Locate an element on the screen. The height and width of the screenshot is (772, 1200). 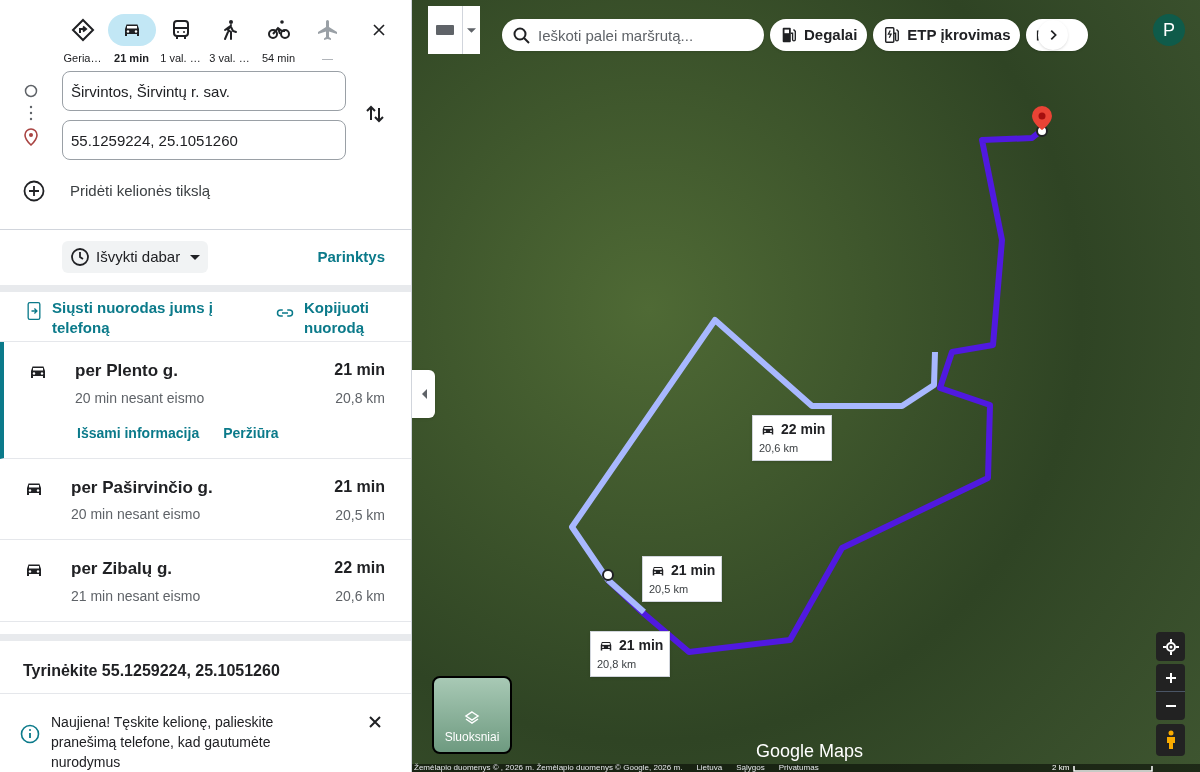
keyboard-icon is located at coordinates (445, 30).